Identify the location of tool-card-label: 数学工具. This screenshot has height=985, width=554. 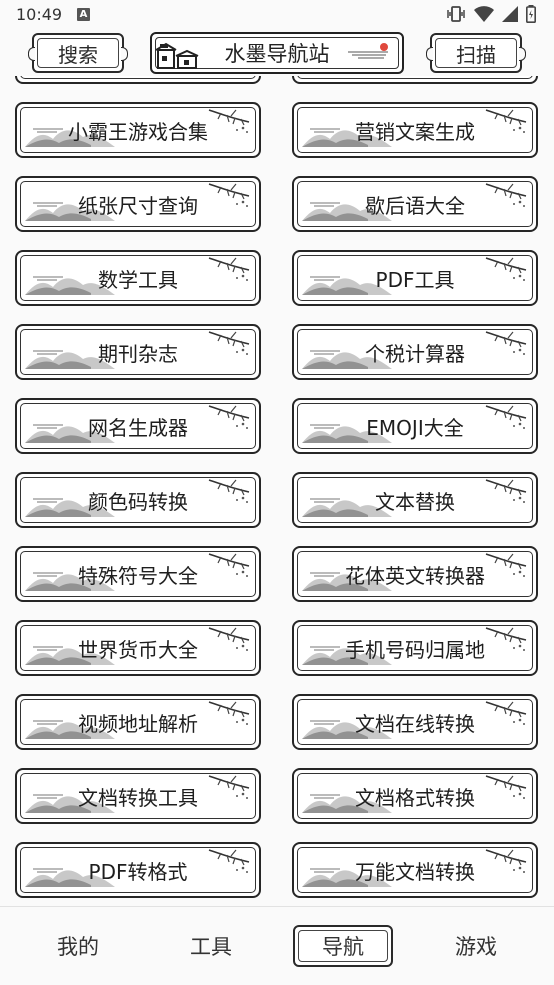
(138, 279).